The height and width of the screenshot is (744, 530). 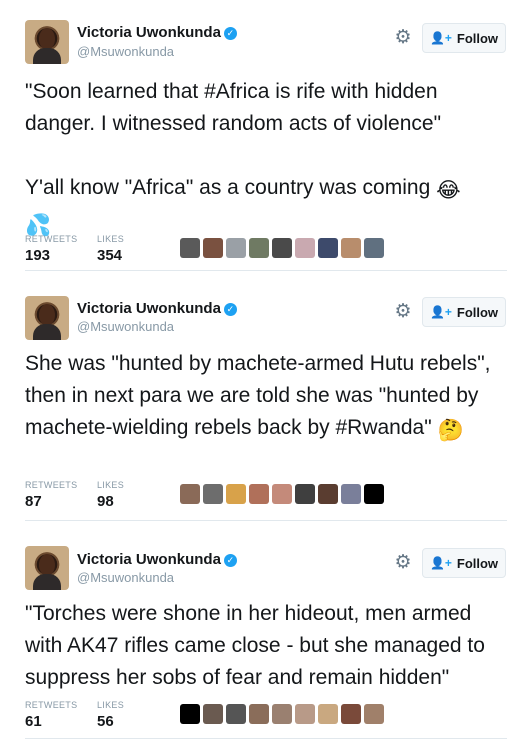 I want to click on likes-count: 98, so click(x=105, y=501).